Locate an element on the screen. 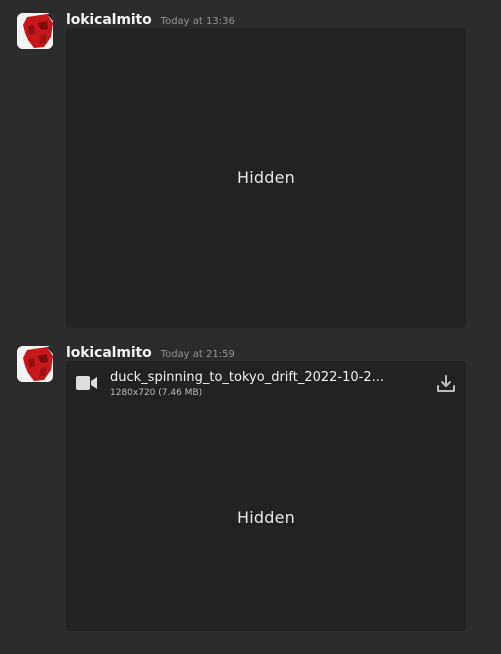 This screenshot has width=501, height=654. timestamp: Today at 21:59 is located at coordinates (197, 354).